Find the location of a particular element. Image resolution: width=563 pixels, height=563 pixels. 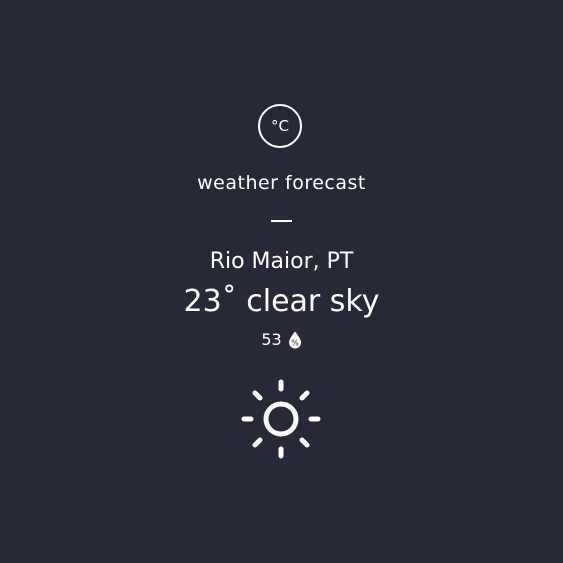

unit-toggle-button: °C is located at coordinates (280, 126).